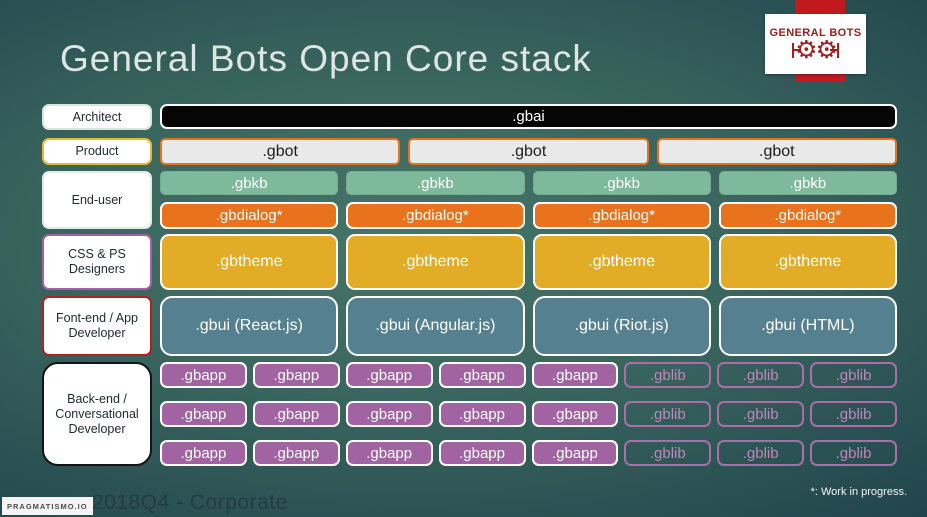 This screenshot has width=927, height=517. Describe the element at coordinates (621, 326) in the screenshot. I see `gbui-riot-box: .gbui (Riot.js)` at that location.